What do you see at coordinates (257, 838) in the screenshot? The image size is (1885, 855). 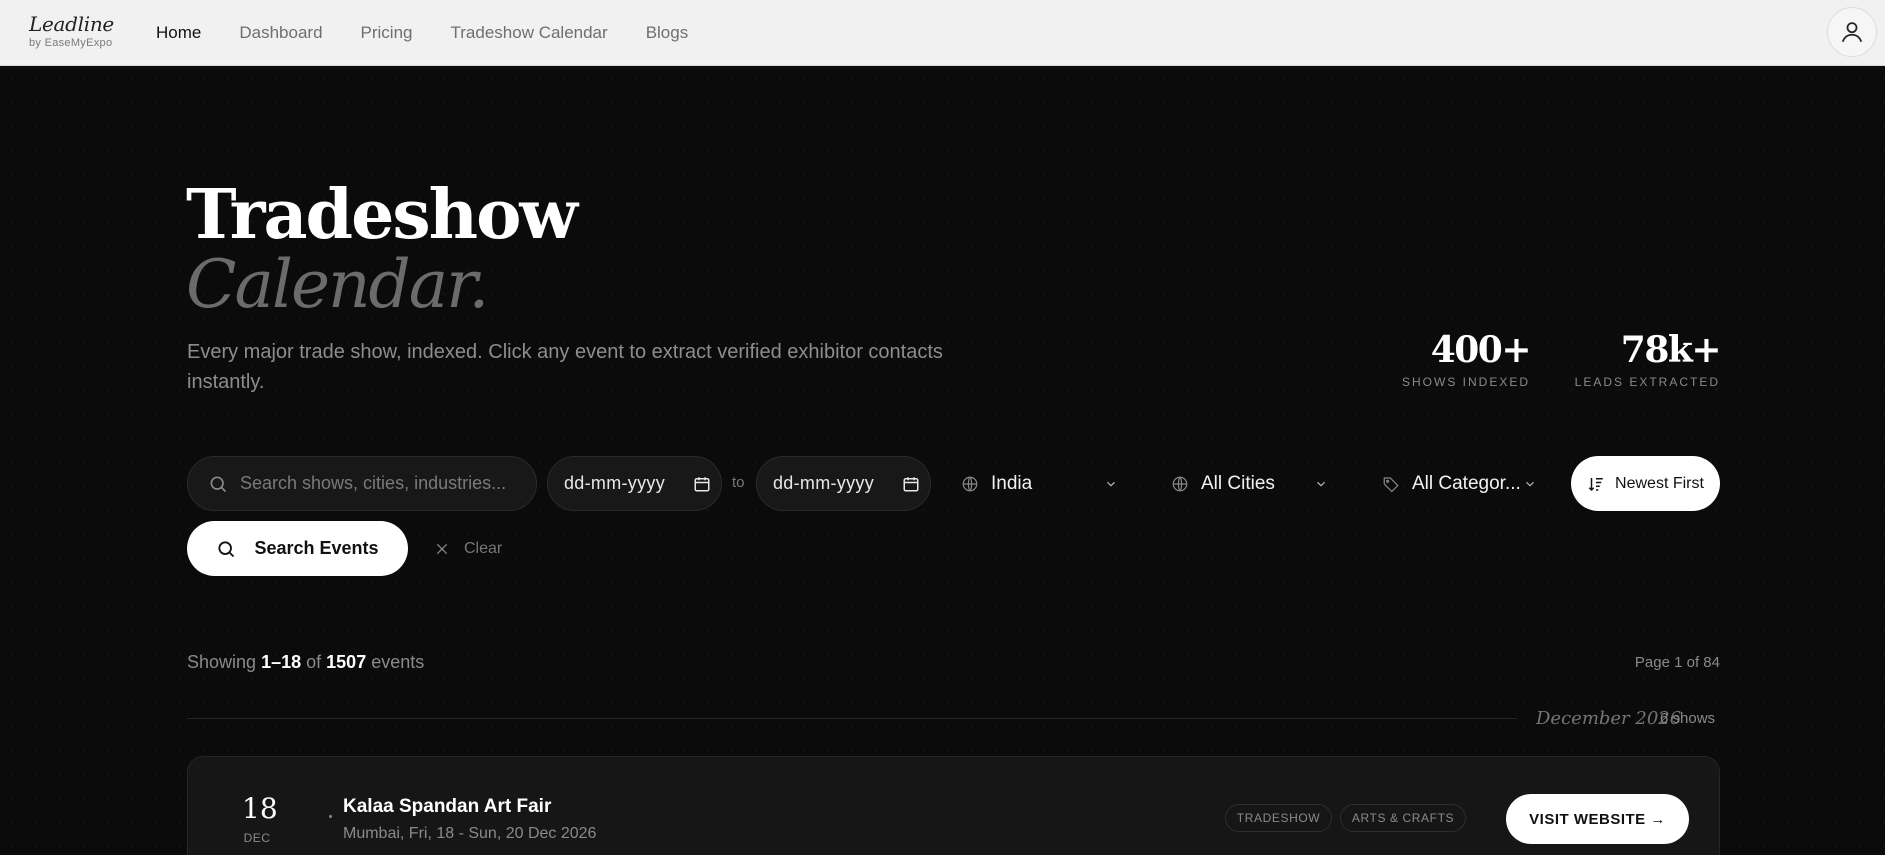 I see `event-month: DEC` at bounding box center [257, 838].